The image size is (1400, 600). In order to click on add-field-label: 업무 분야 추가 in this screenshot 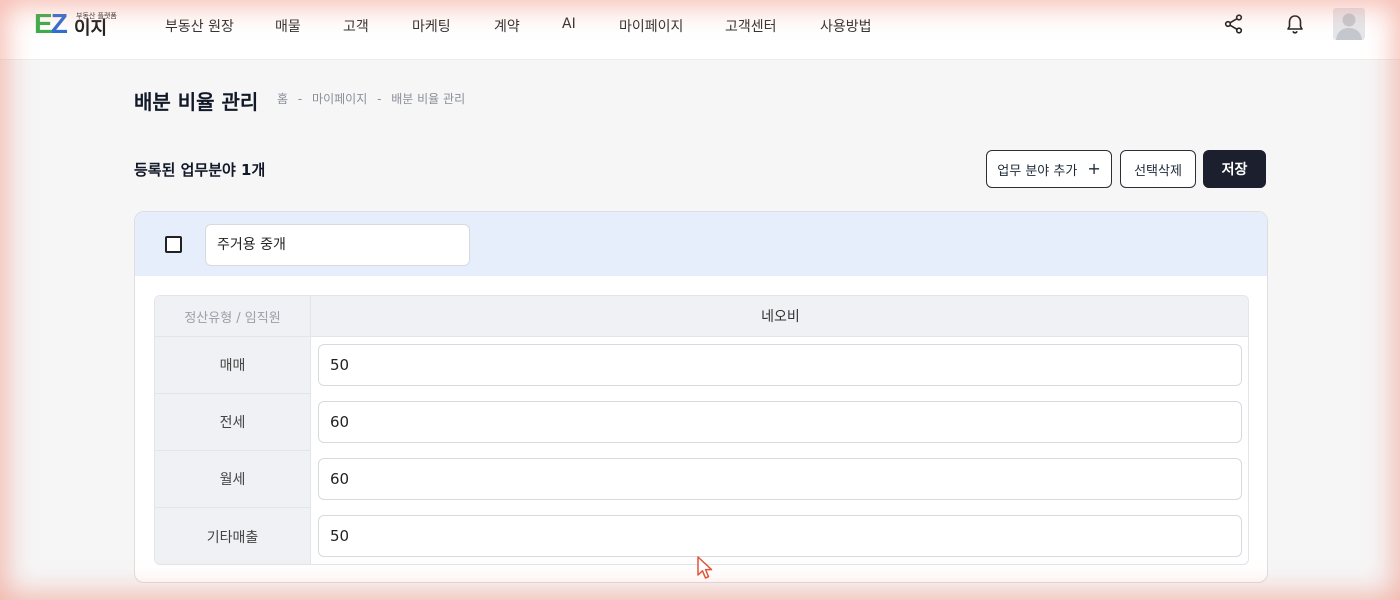, I will do `click(1037, 171)`.